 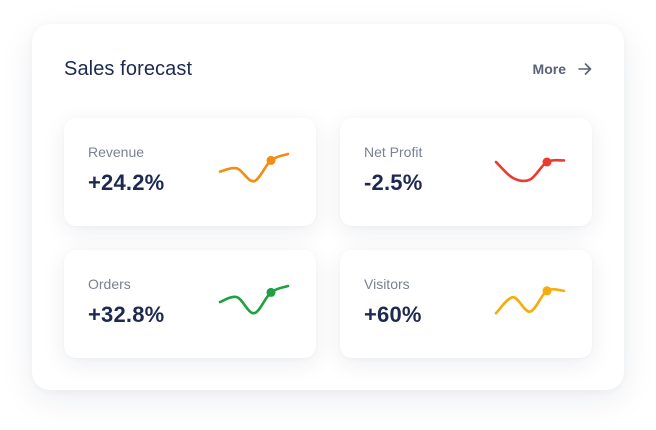 I want to click on more-label: More, so click(x=549, y=69).